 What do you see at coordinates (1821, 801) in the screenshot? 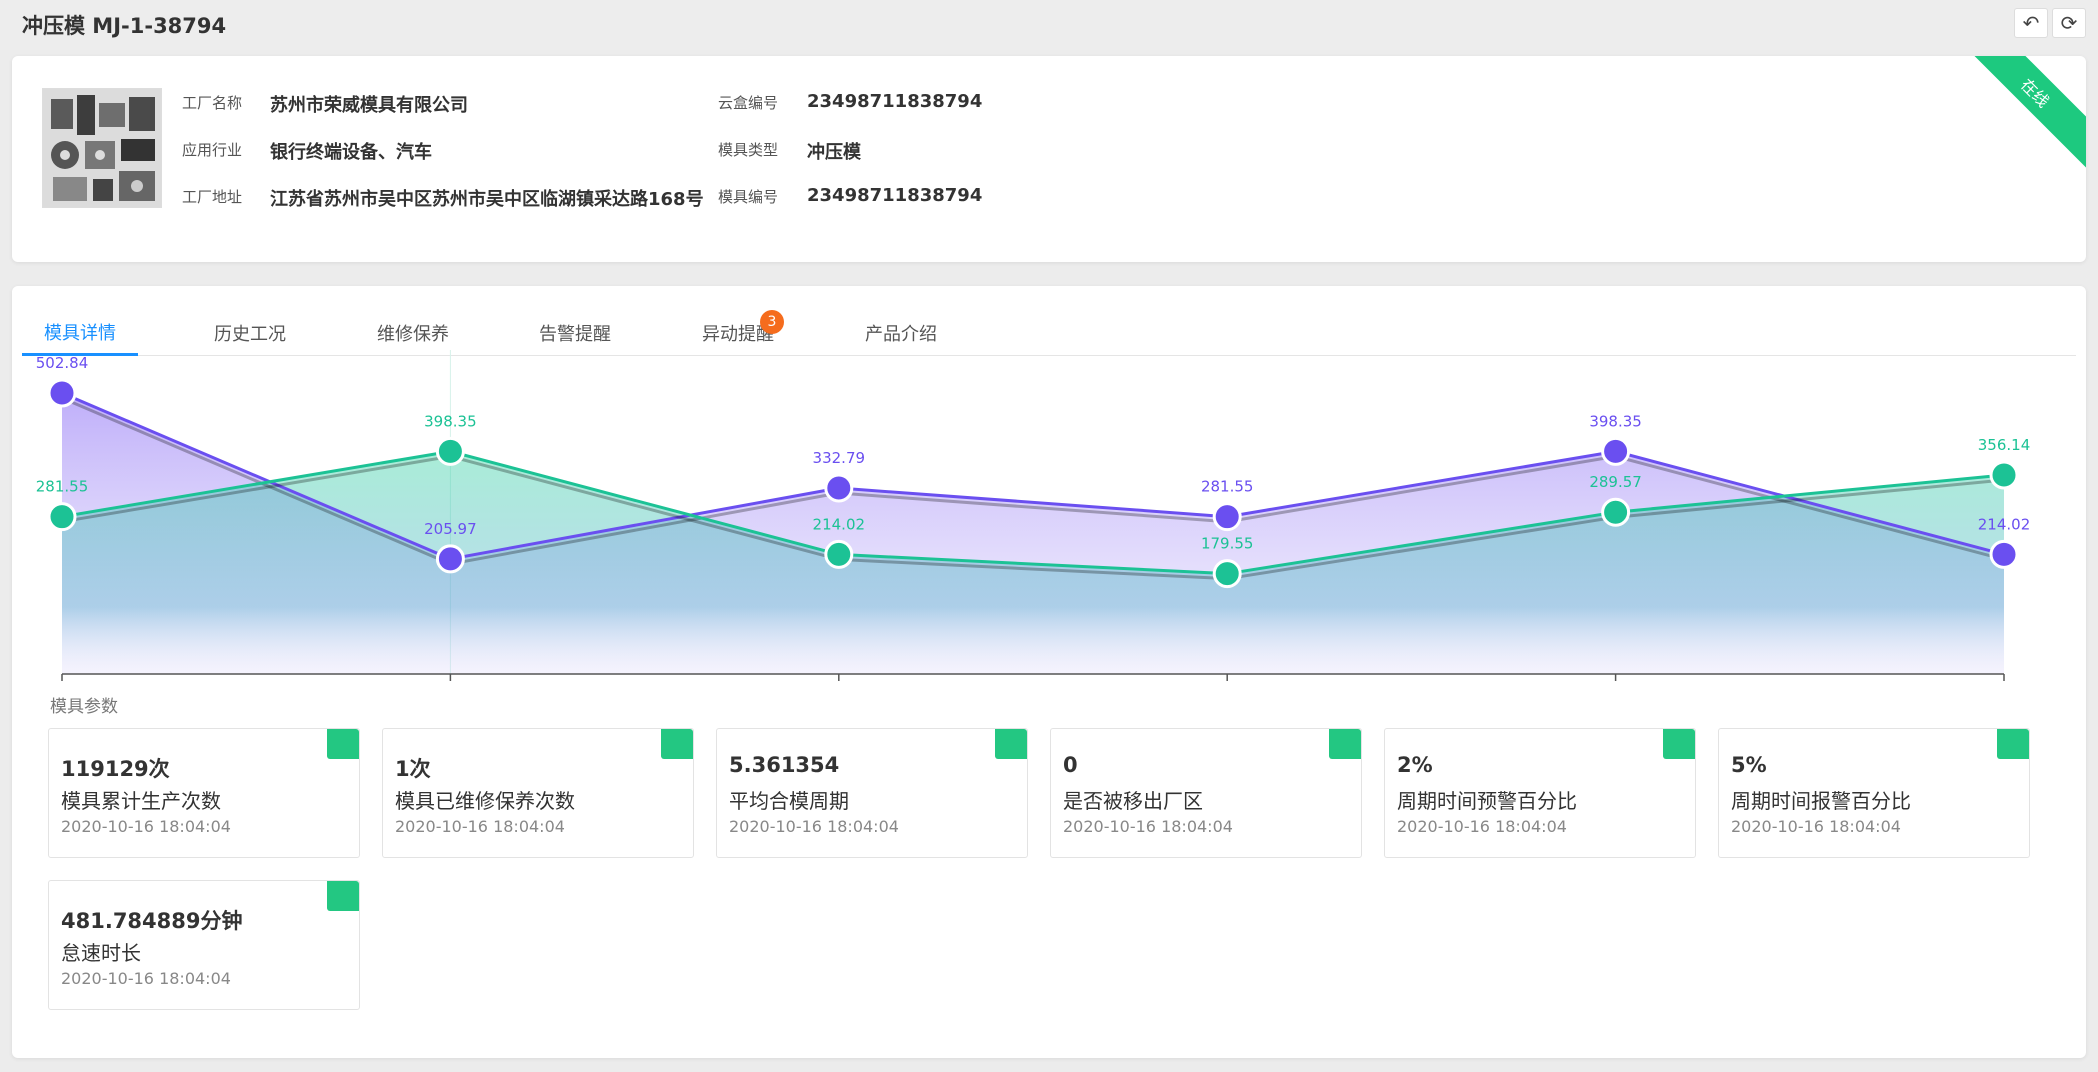
I see `param-name: 周期时间报警百分比` at bounding box center [1821, 801].